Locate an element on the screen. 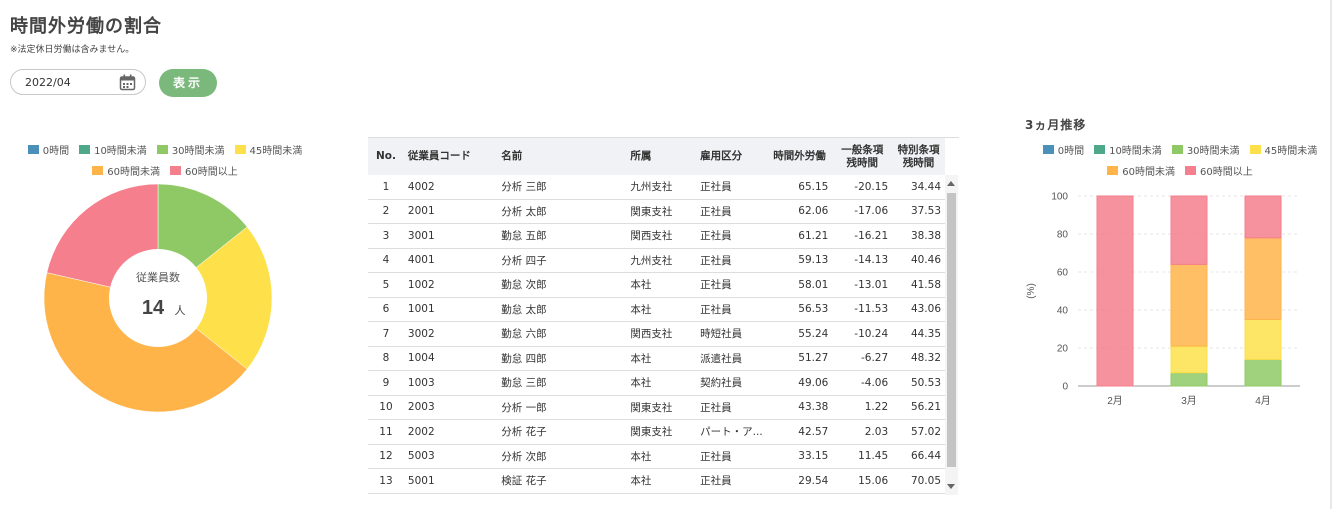  table-cell: -10.24 is located at coordinates (862, 334).